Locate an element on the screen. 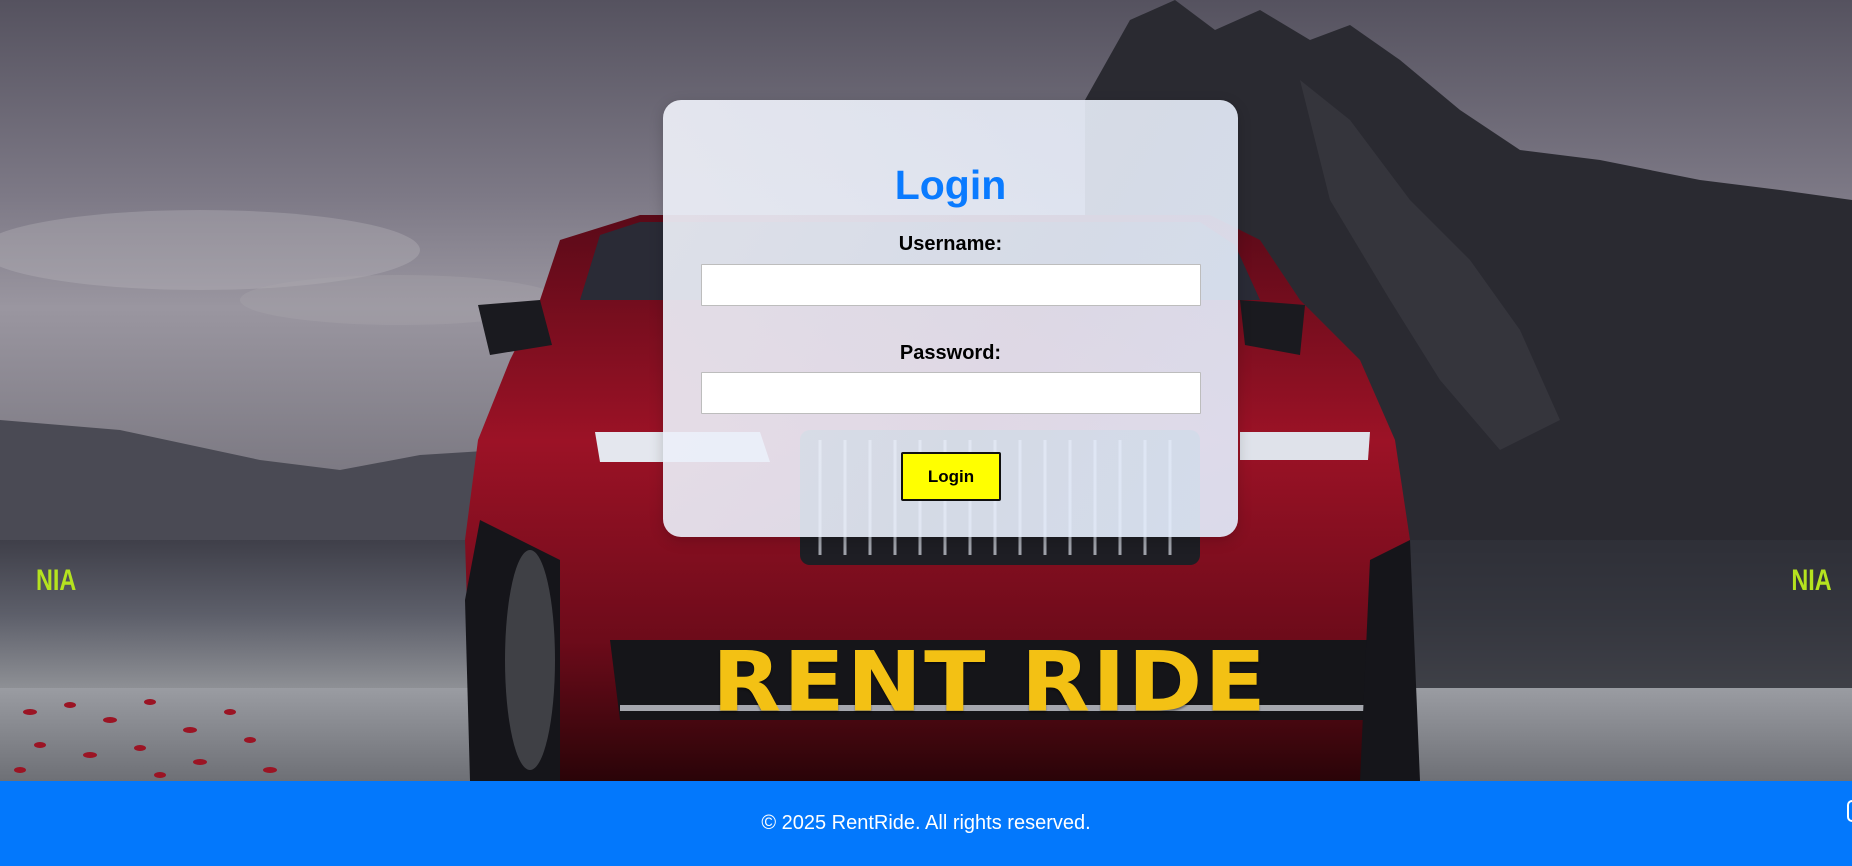 The width and height of the screenshot is (1852, 866). login-title: Login is located at coordinates (950, 185).